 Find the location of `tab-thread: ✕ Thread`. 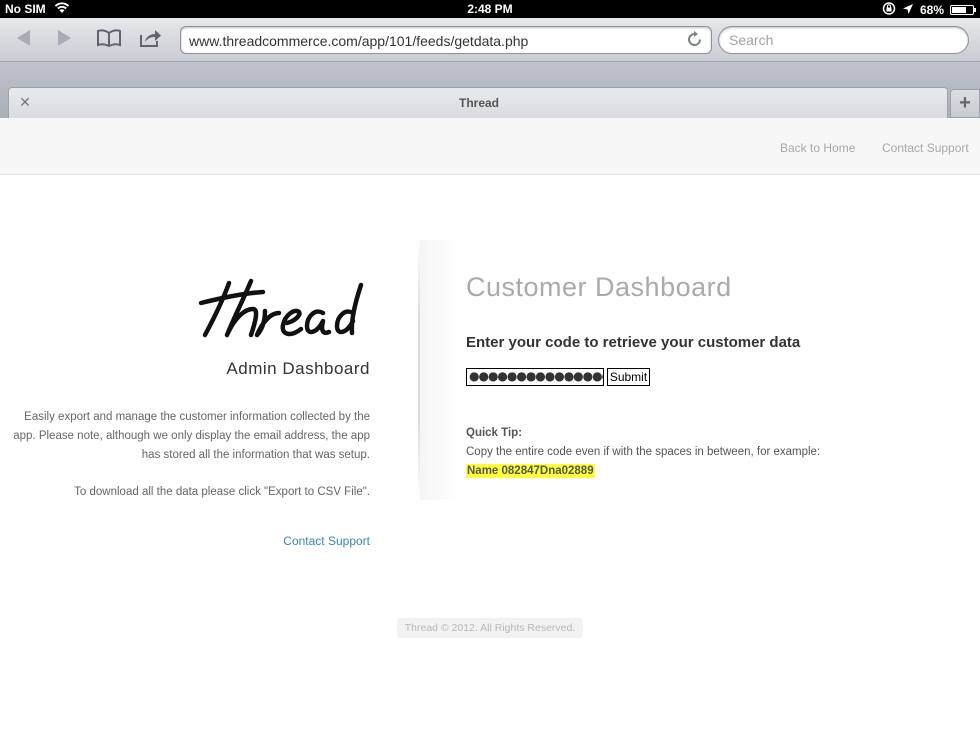

tab-thread: ✕ Thread is located at coordinates (478, 102).